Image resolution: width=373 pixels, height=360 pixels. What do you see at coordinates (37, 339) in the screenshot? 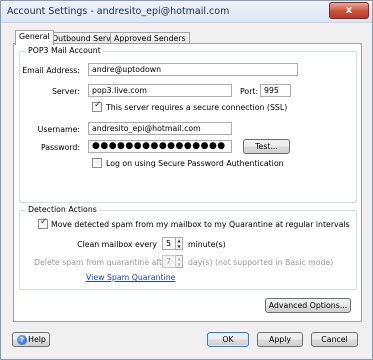
I see `help-button-label: Help` at bounding box center [37, 339].